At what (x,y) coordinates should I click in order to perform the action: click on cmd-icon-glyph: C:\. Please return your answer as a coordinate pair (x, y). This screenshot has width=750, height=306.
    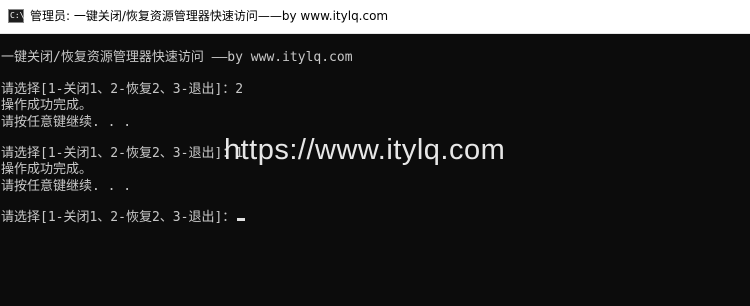
    Looking at the image, I should click on (17, 15).